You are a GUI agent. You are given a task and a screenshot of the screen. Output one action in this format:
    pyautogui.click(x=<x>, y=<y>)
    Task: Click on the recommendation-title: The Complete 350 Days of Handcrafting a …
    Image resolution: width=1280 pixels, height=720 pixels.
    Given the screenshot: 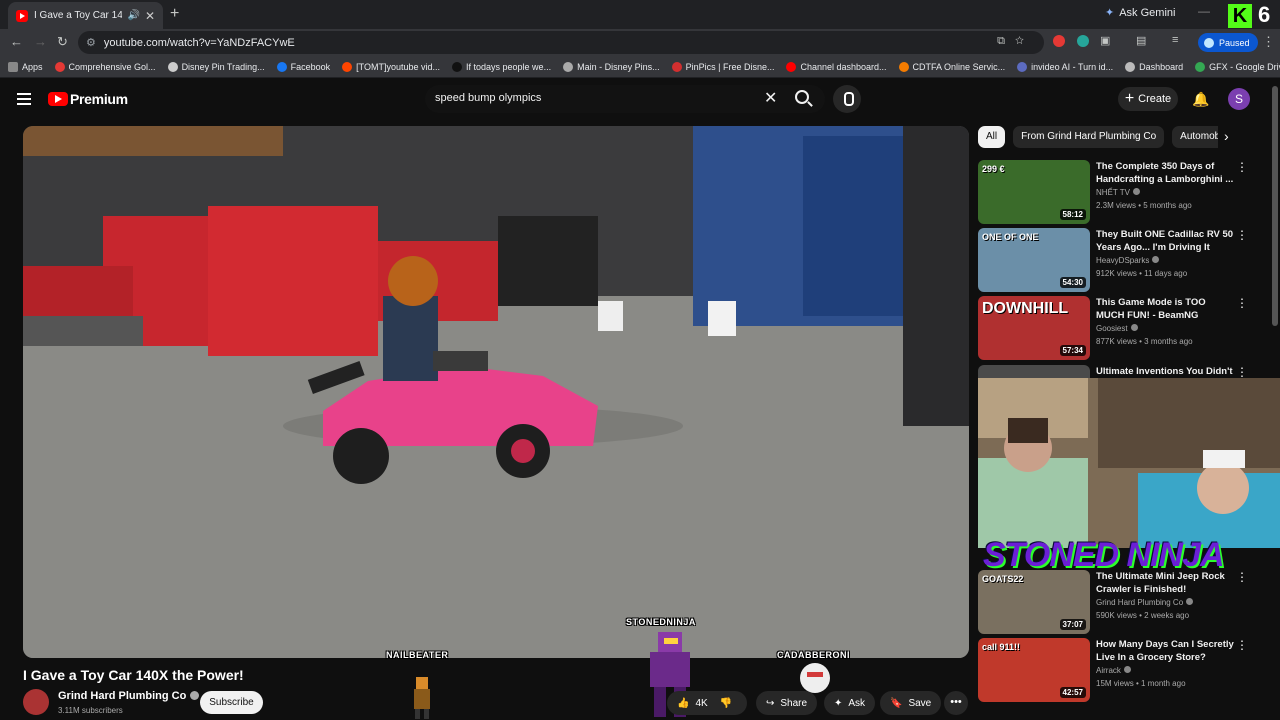 What is the action you would take?
    pyautogui.click(x=1165, y=173)
    